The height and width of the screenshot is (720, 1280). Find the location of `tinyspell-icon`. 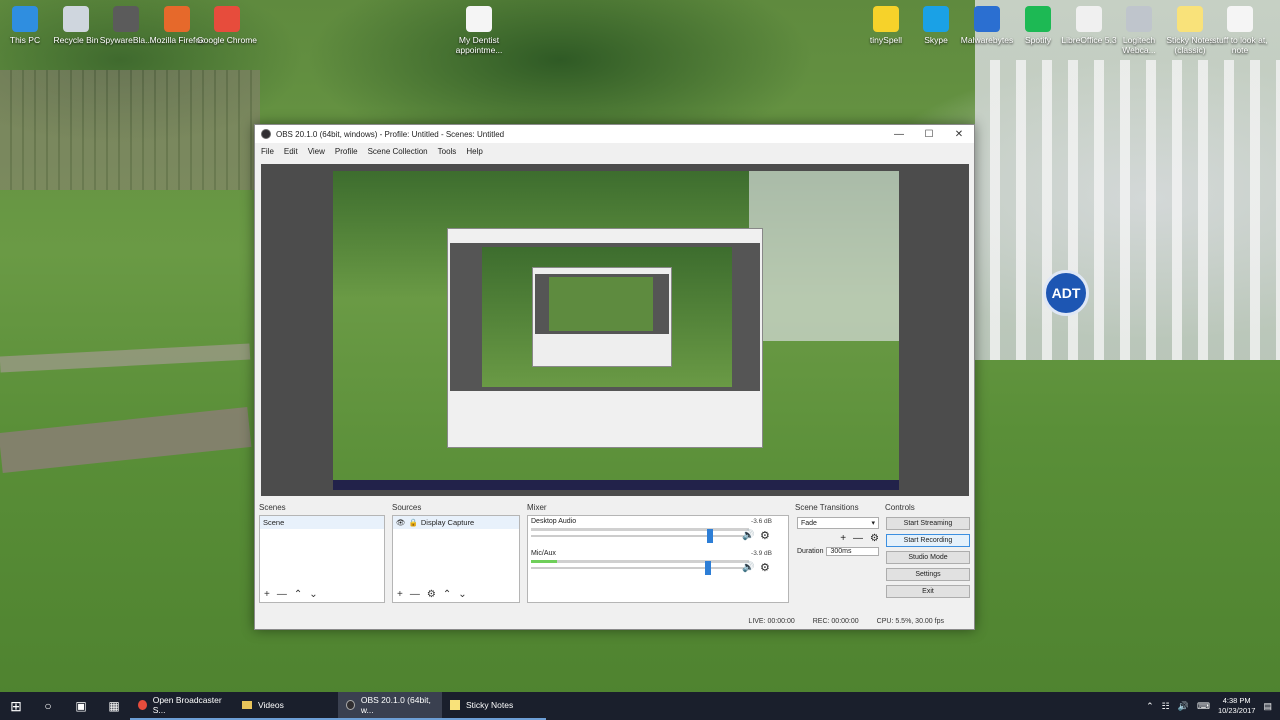

tinyspell-icon is located at coordinates (886, 19).